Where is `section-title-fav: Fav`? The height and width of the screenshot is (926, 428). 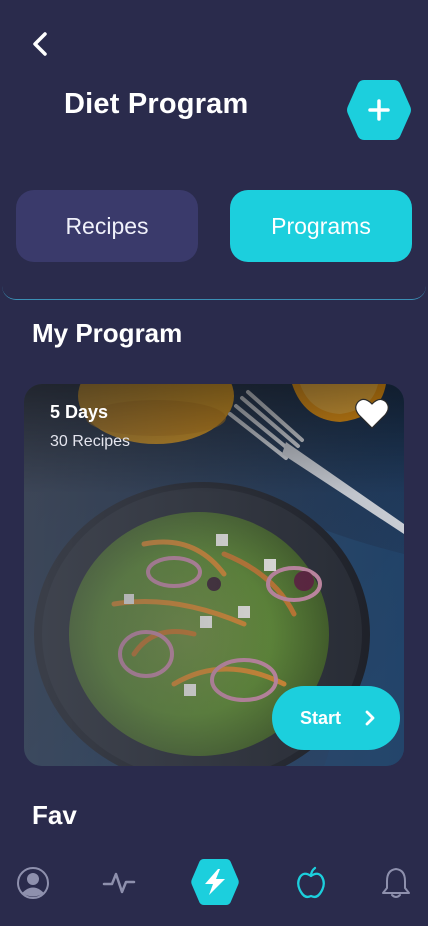
section-title-fav: Fav is located at coordinates (54, 815).